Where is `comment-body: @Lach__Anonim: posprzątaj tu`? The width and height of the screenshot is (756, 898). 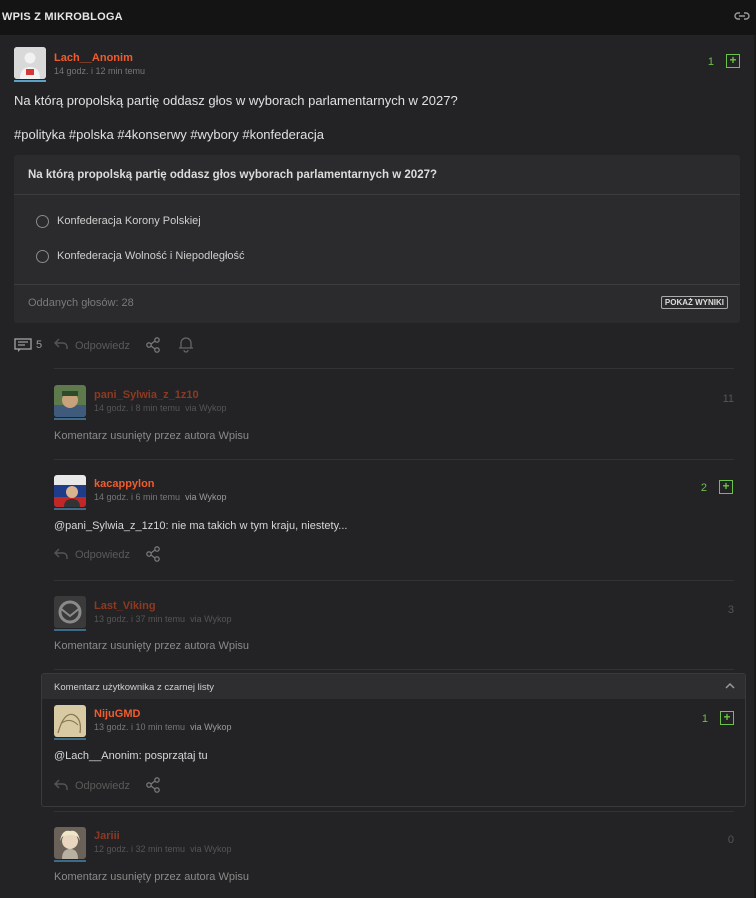
comment-body: @Lach__Anonim: posprzątaj tu is located at coordinates (131, 756).